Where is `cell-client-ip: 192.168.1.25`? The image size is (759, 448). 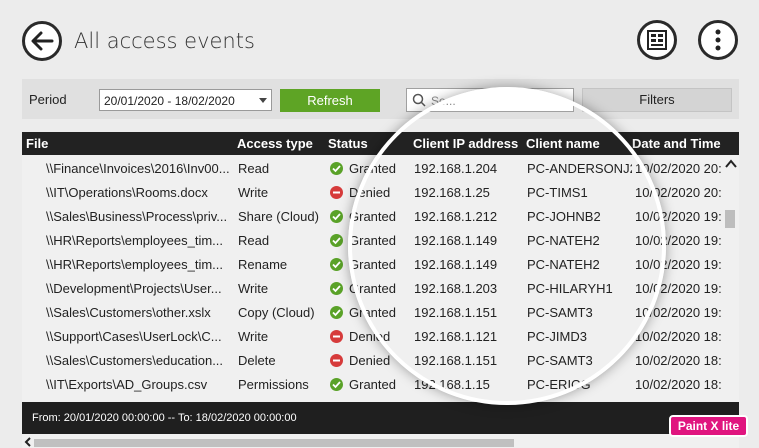 cell-client-ip: 192.168.1.25 is located at coordinates (452, 192).